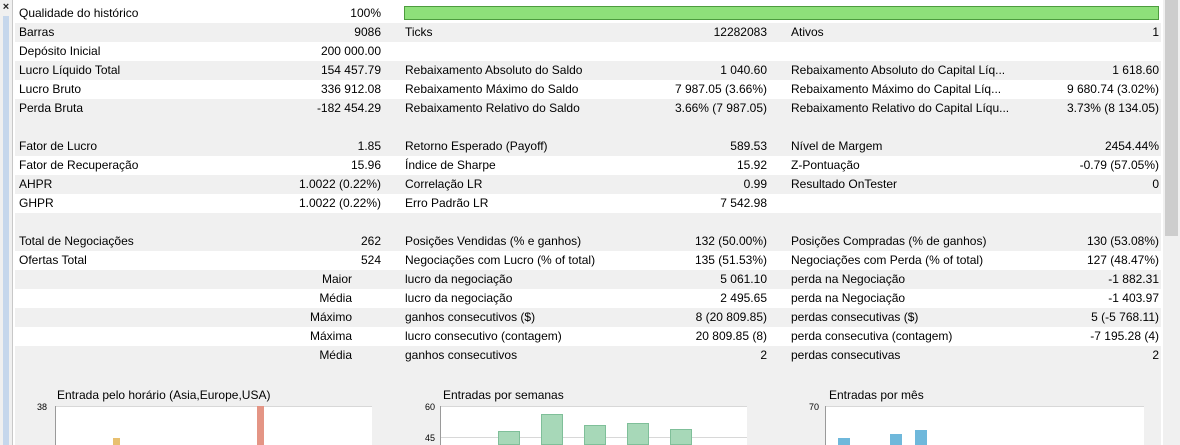 The height and width of the screenshot is (445, 1180). What do you see at coordinates (1125, 317) in the screenshot?
I see `metric-value: 5 (-5 768.11)` at bounding box center [1125, 317].